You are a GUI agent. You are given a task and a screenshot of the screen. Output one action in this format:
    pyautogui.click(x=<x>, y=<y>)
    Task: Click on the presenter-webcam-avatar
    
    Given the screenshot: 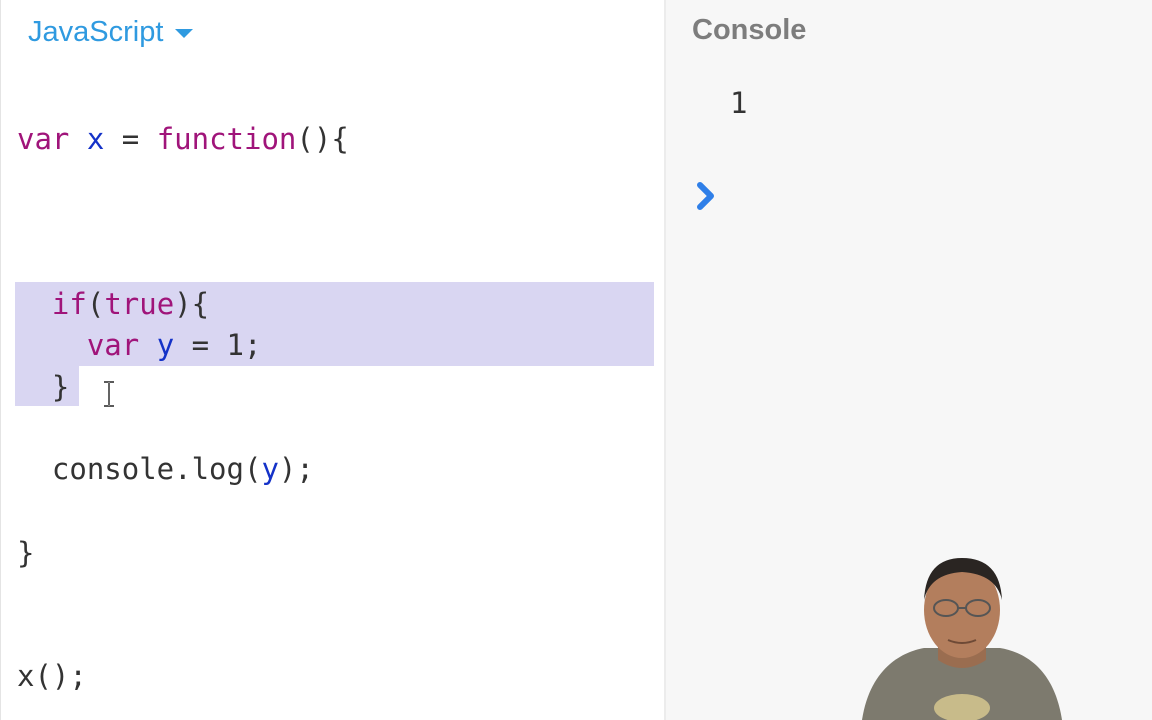 What is the action you would take?
    pyautogui.click(x=962, y=639)
    